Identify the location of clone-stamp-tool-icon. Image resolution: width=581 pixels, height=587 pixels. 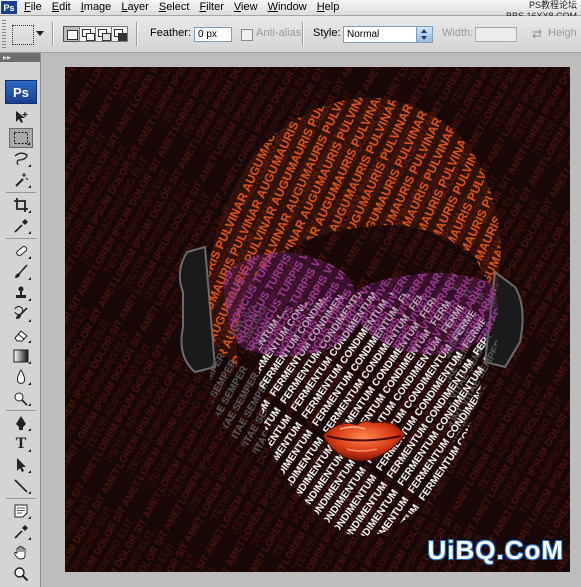
(21, 293).